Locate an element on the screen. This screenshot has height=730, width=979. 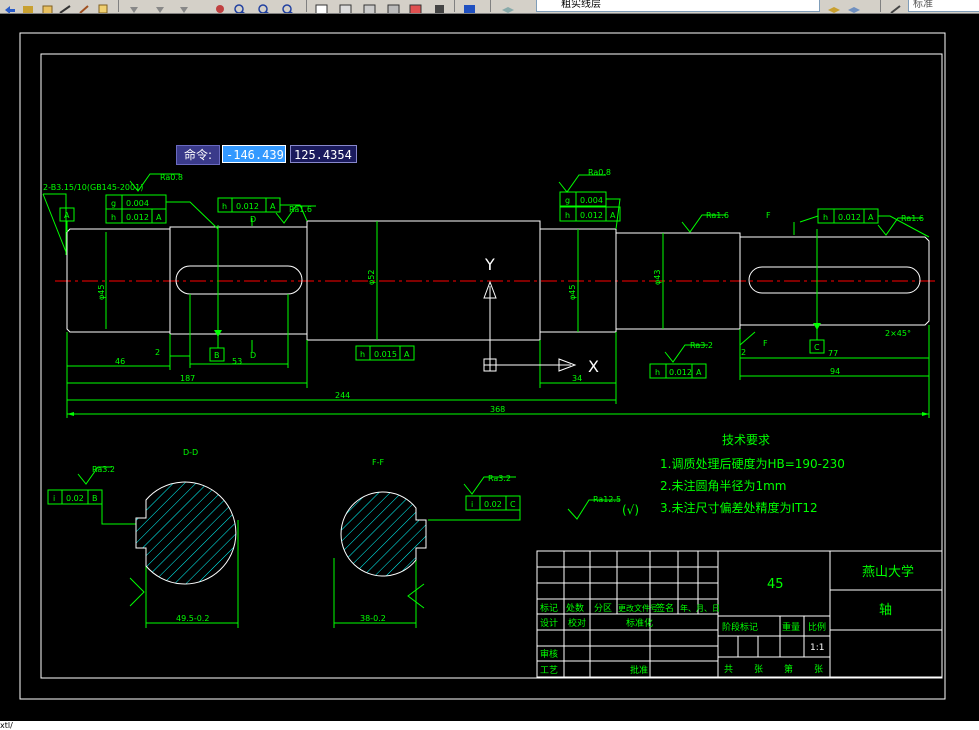
dim-text: φ43 is located at coordinates (657, 277).